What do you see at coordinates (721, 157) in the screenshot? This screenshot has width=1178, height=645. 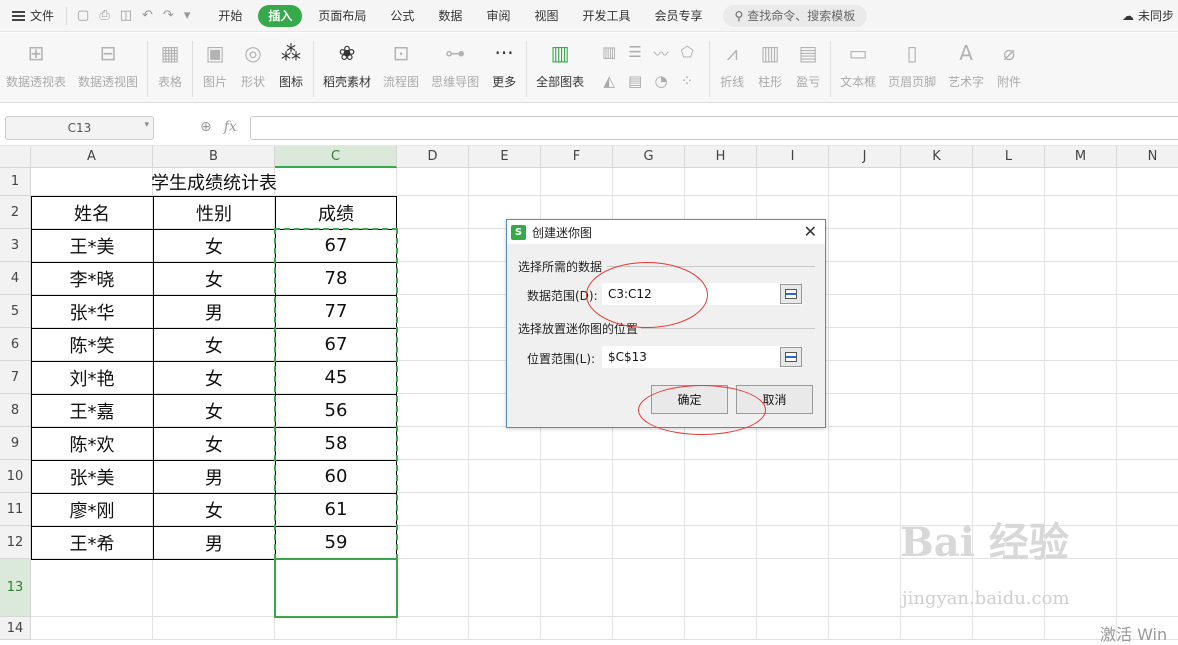 I see `column-header-h: H` at bounding box center [721, 157].